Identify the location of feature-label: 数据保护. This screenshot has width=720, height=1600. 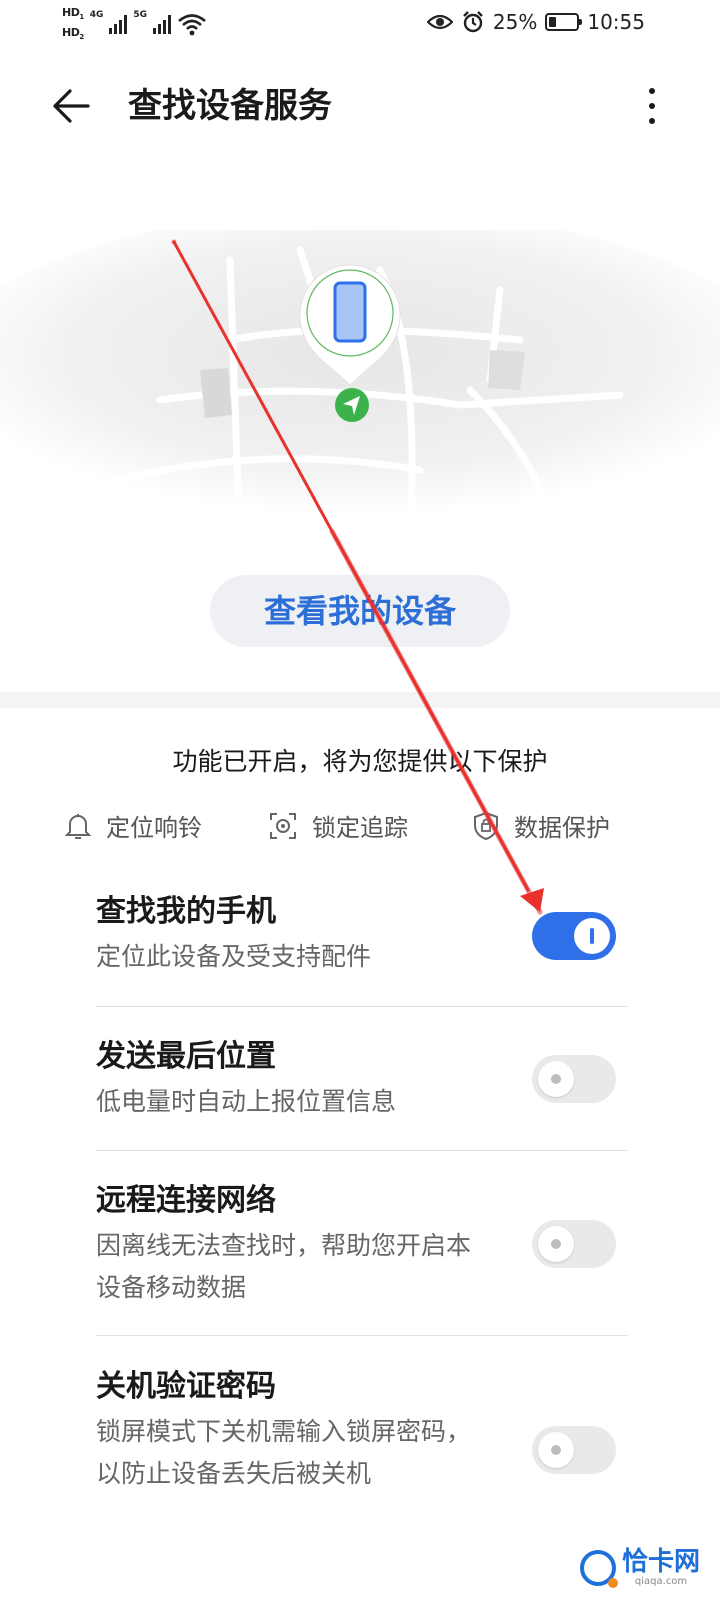
(562, 828).